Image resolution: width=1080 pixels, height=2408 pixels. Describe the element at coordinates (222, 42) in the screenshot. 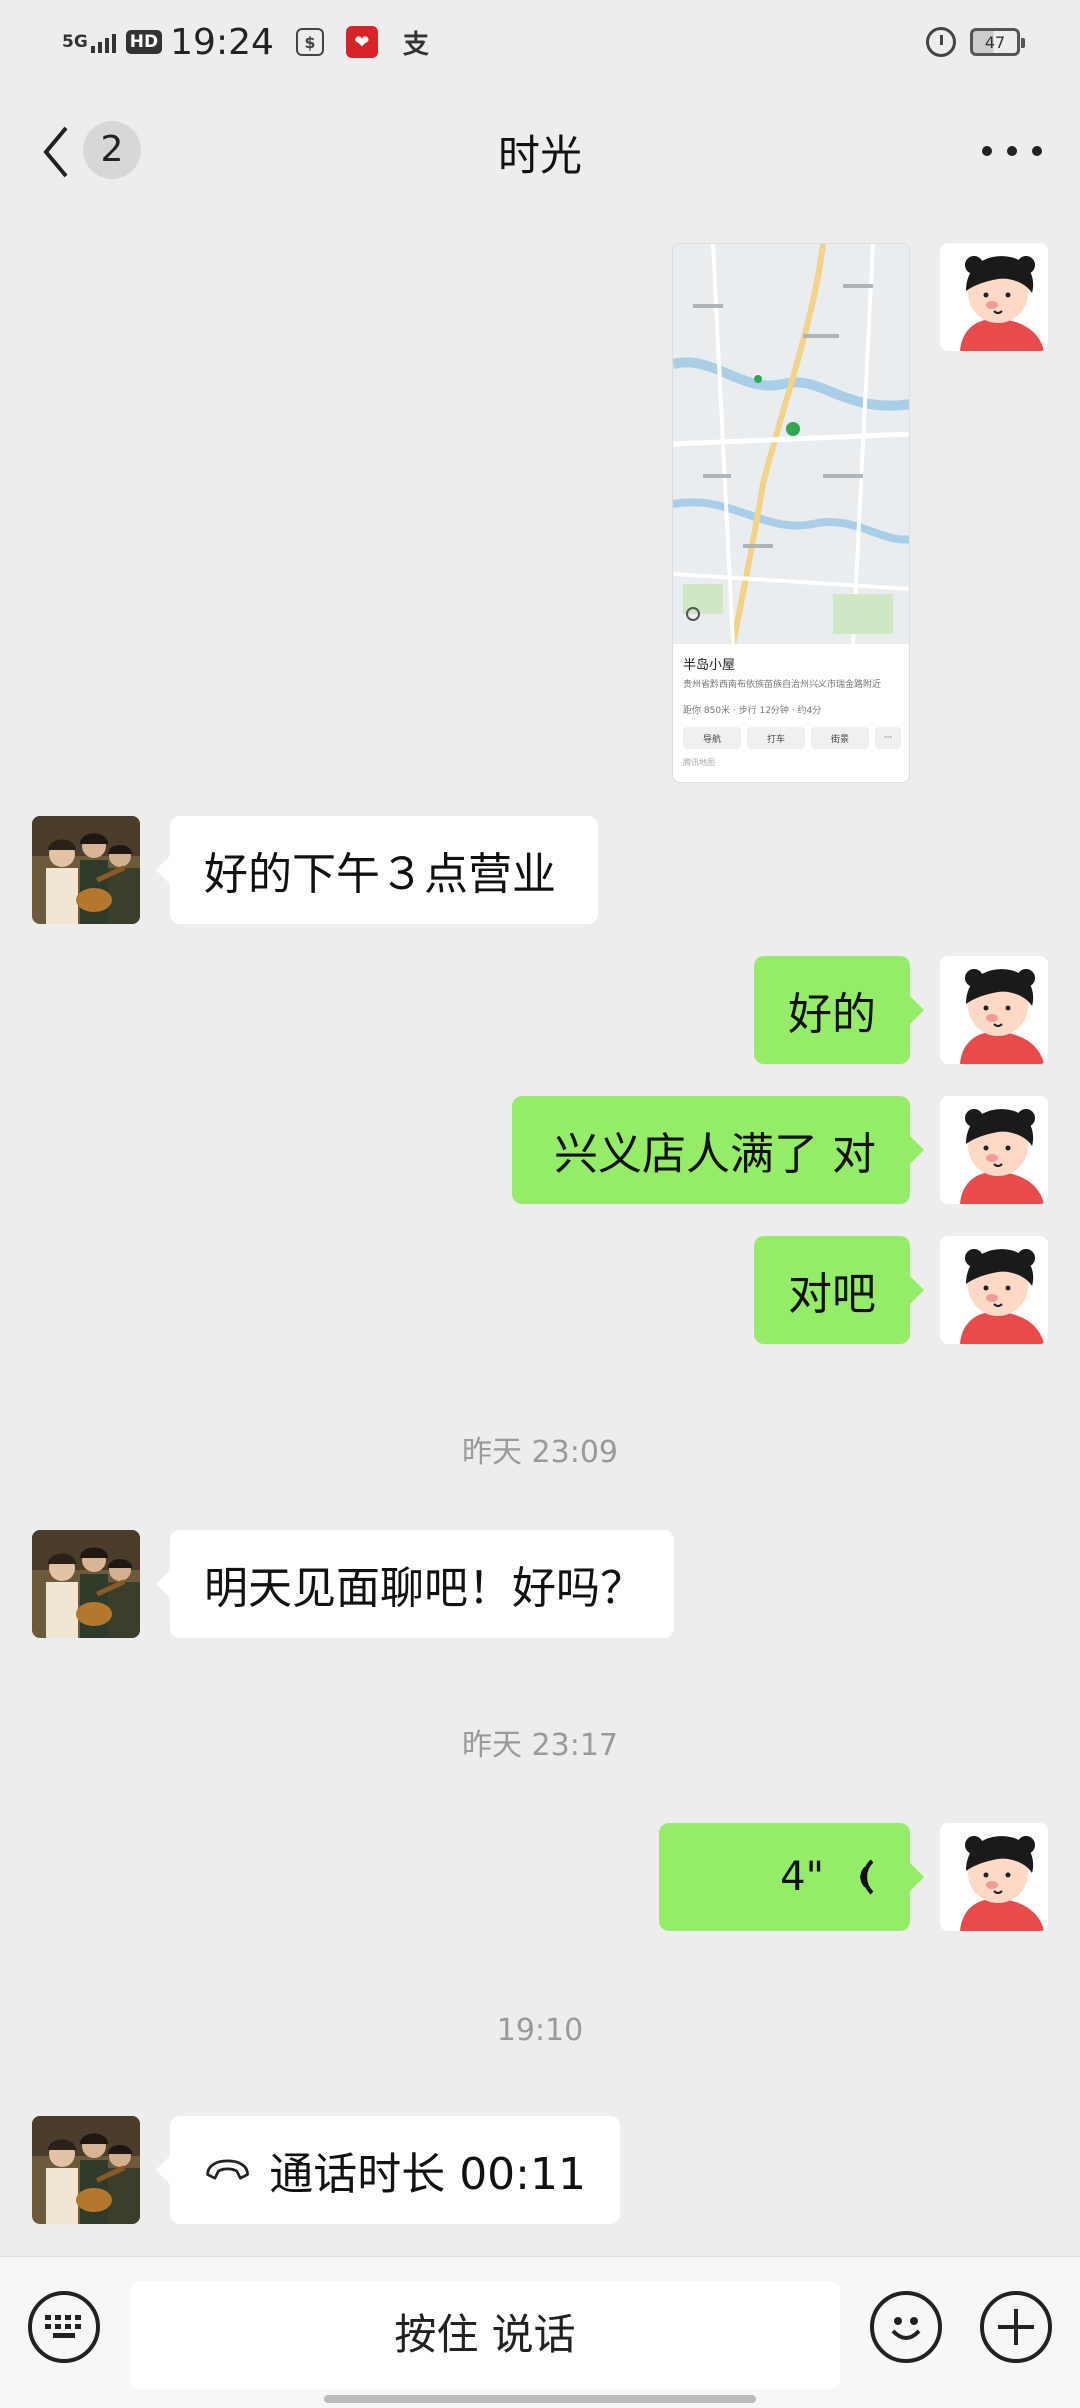

I see `status-time: 19:24` at that location.